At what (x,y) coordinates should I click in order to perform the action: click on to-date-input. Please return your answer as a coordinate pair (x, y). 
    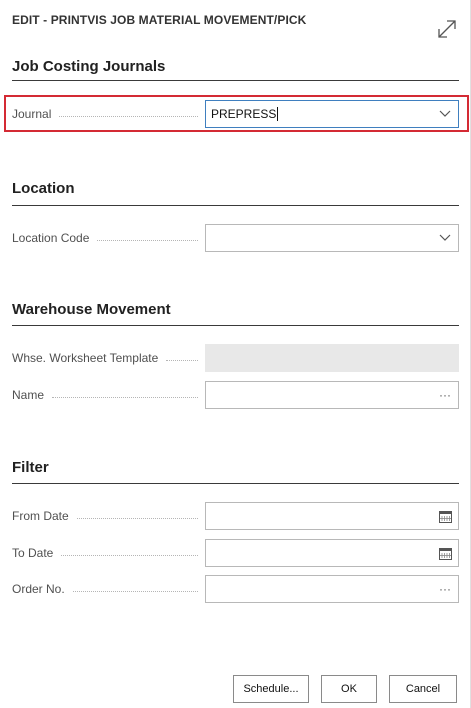
    Looking at the image, I should click on (332, 553).